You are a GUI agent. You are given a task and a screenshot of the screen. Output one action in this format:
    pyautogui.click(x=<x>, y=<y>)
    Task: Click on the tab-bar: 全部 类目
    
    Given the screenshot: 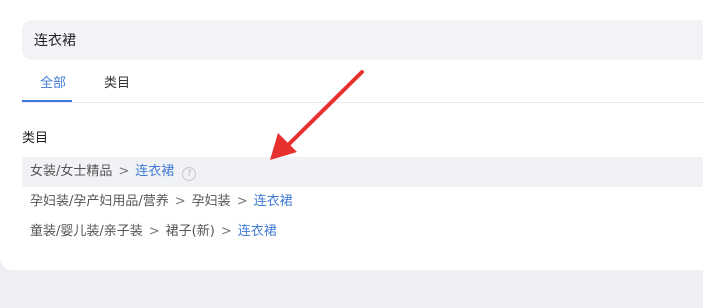 What is the action you would take?
    pyautogui.click(x=362, y=82)
    